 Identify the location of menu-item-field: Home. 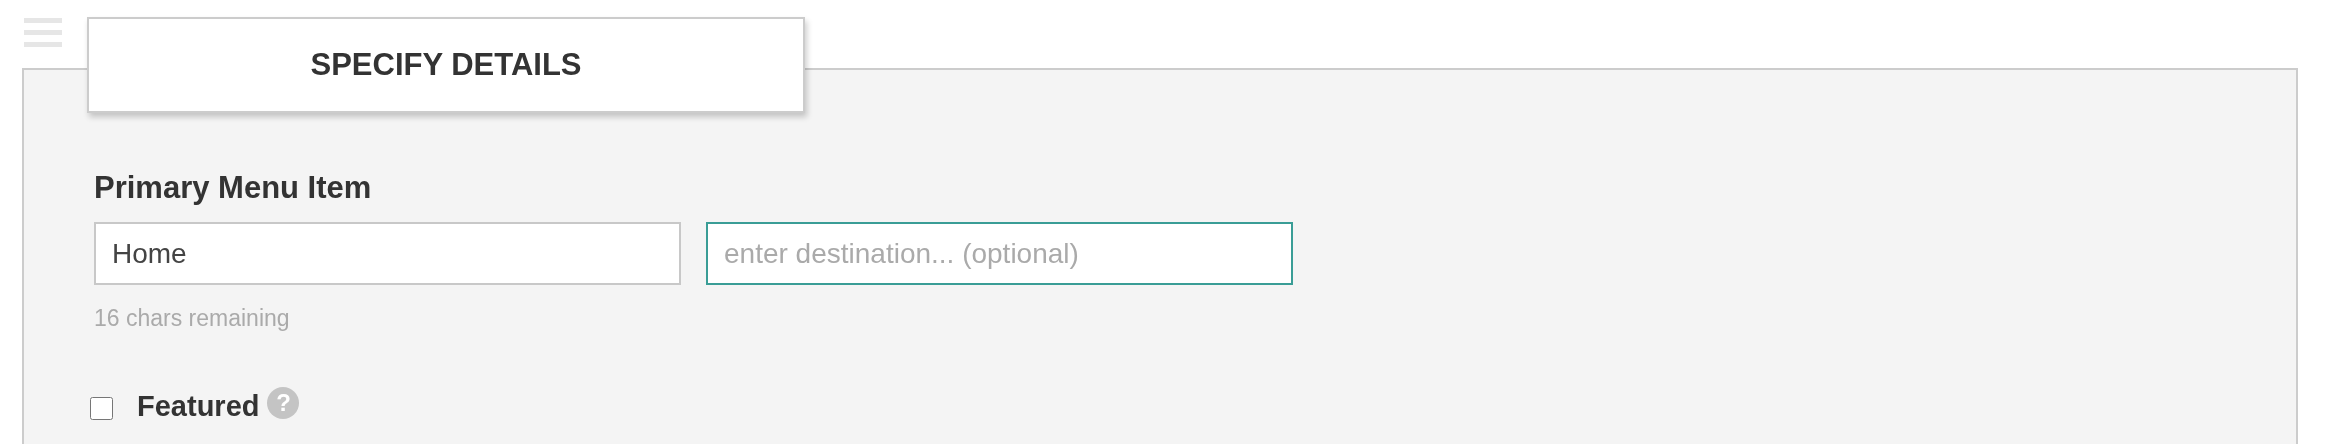
(387, 253).